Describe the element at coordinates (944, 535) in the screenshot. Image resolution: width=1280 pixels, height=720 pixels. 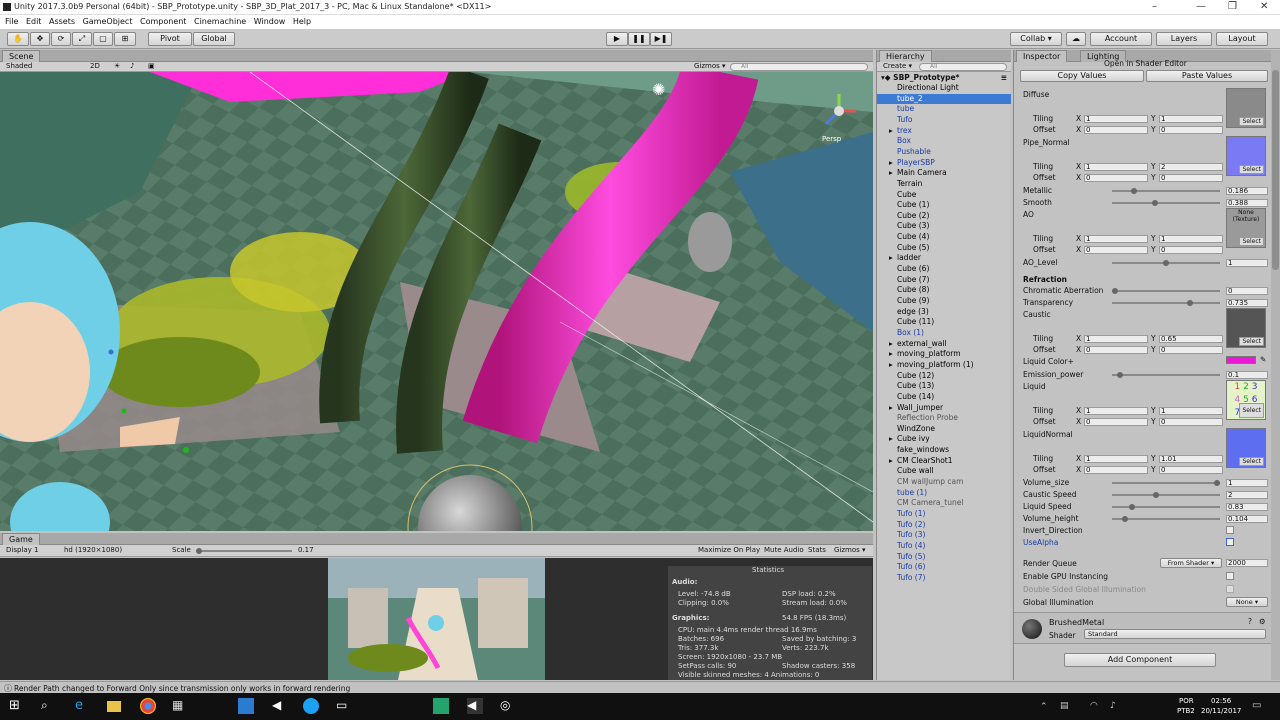
I see `hierarchy-item: Tufo (3)` at that location.